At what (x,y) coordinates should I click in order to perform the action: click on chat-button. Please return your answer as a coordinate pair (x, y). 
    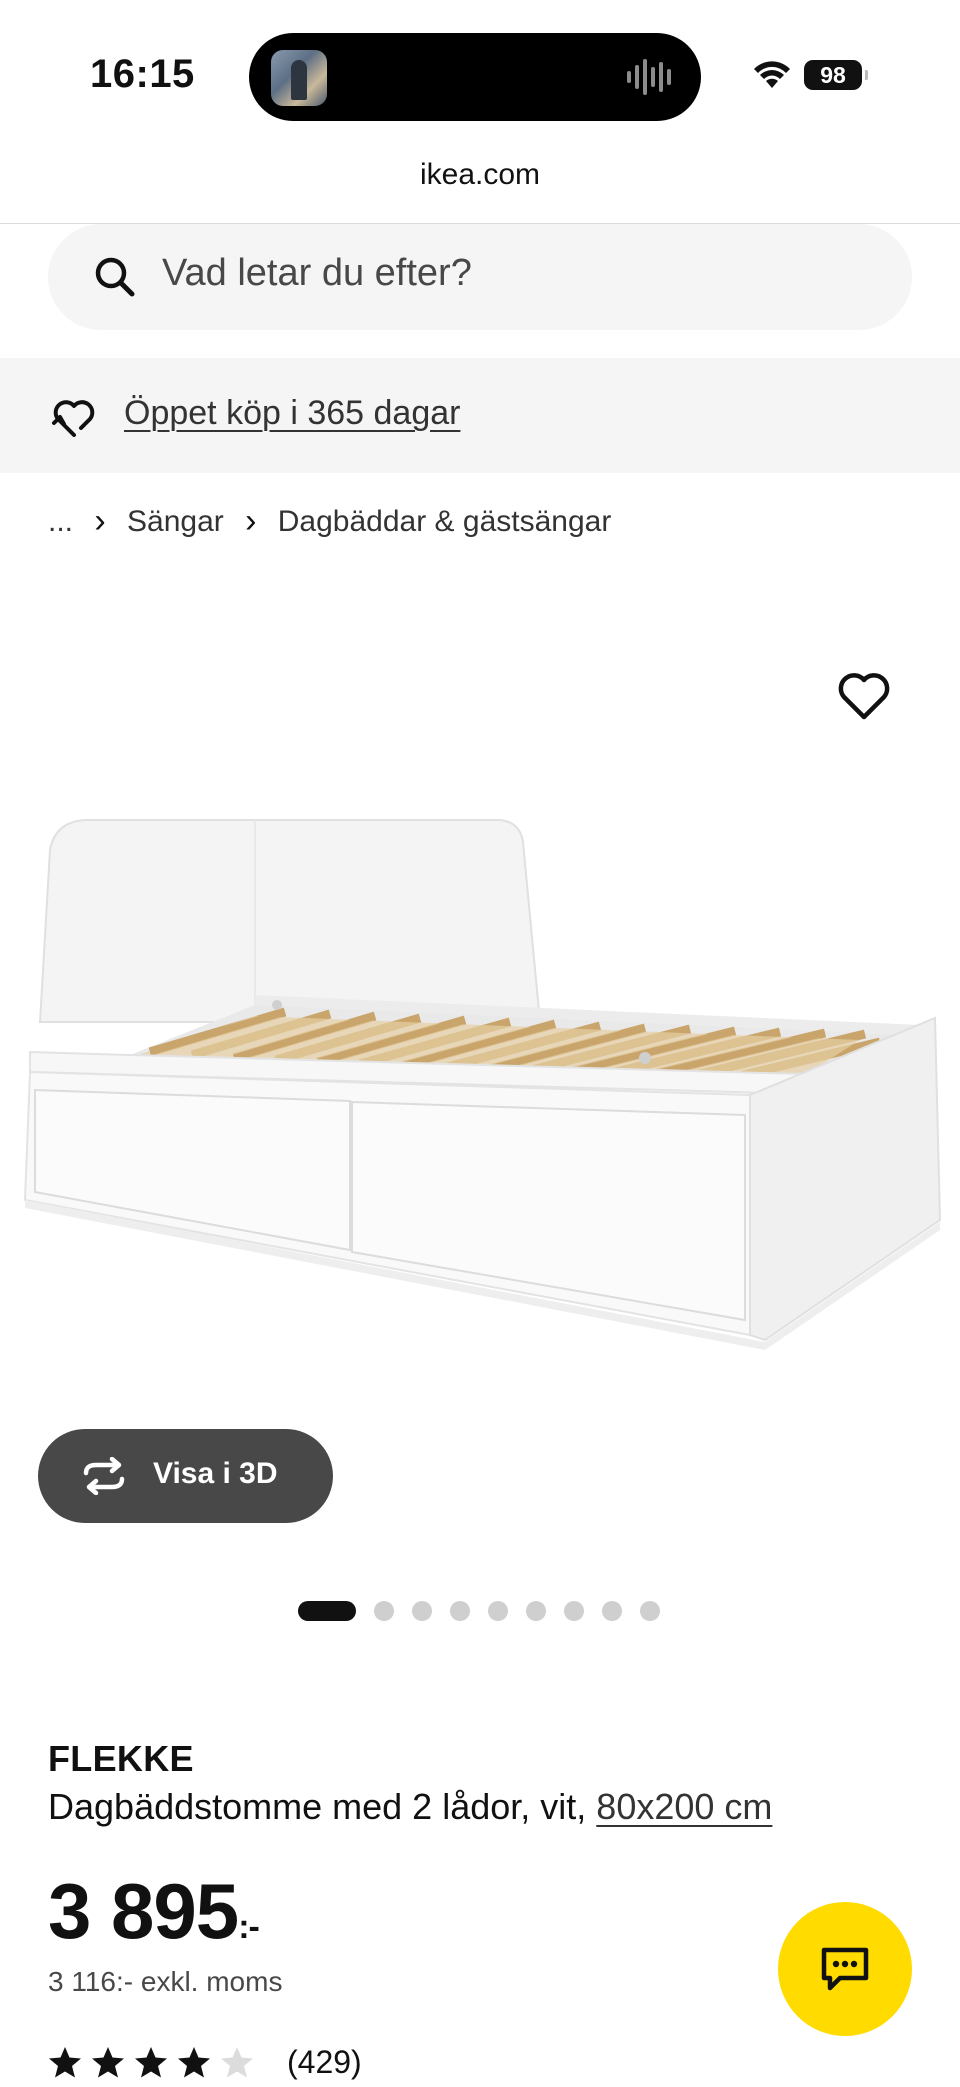
    Looking at the image, I should click on (845, 1969).